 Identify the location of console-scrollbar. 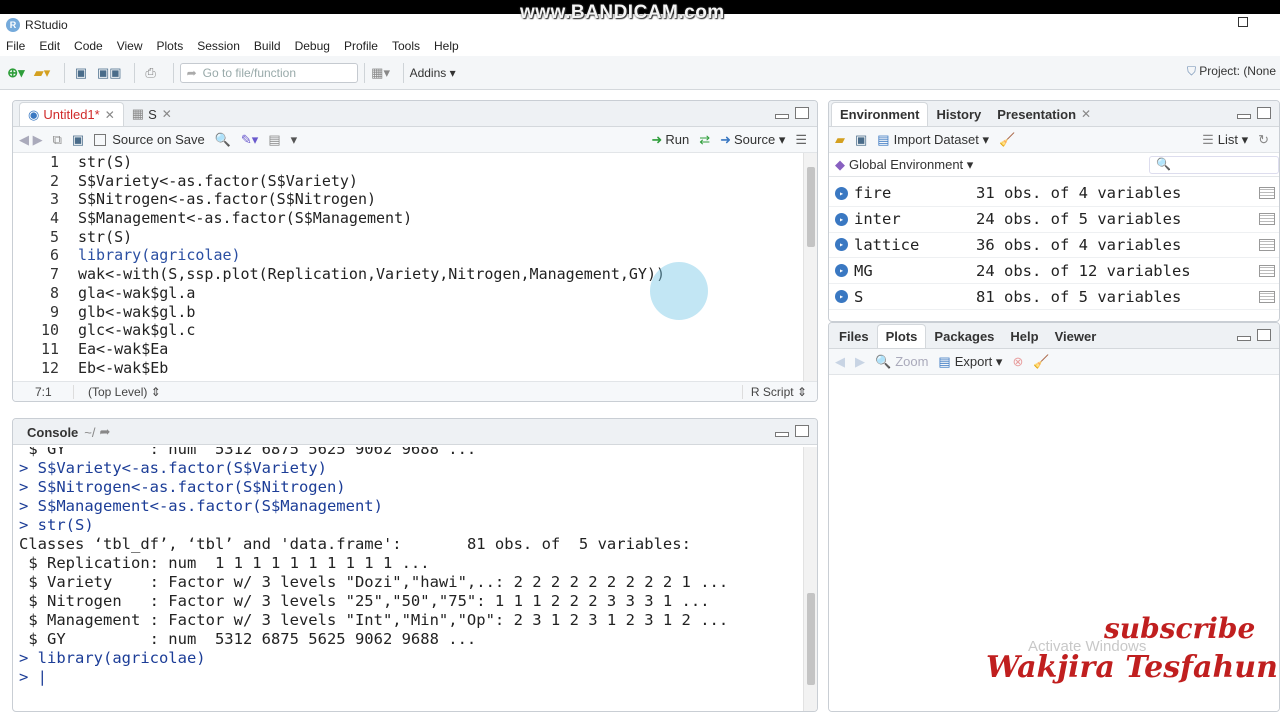
(810, 579).